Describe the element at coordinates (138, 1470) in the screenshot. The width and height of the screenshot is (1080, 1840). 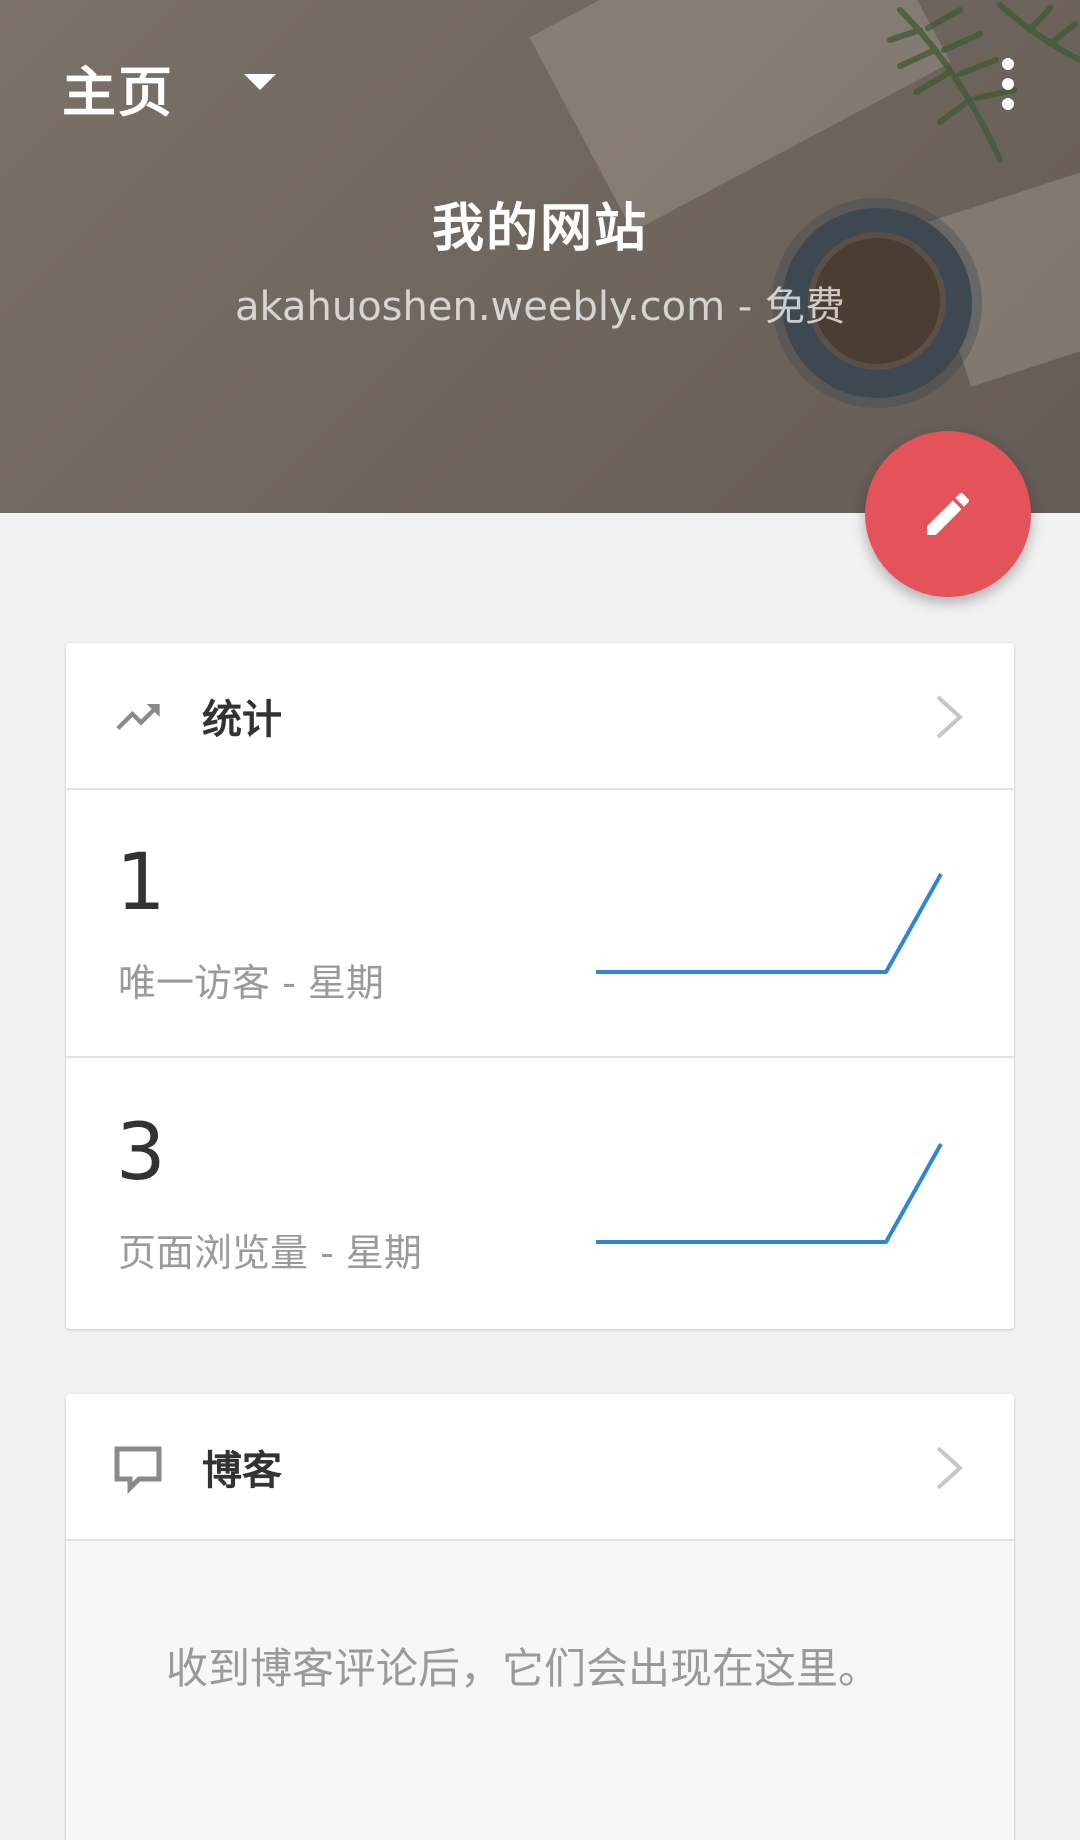
I see `comment-icon` at that location.